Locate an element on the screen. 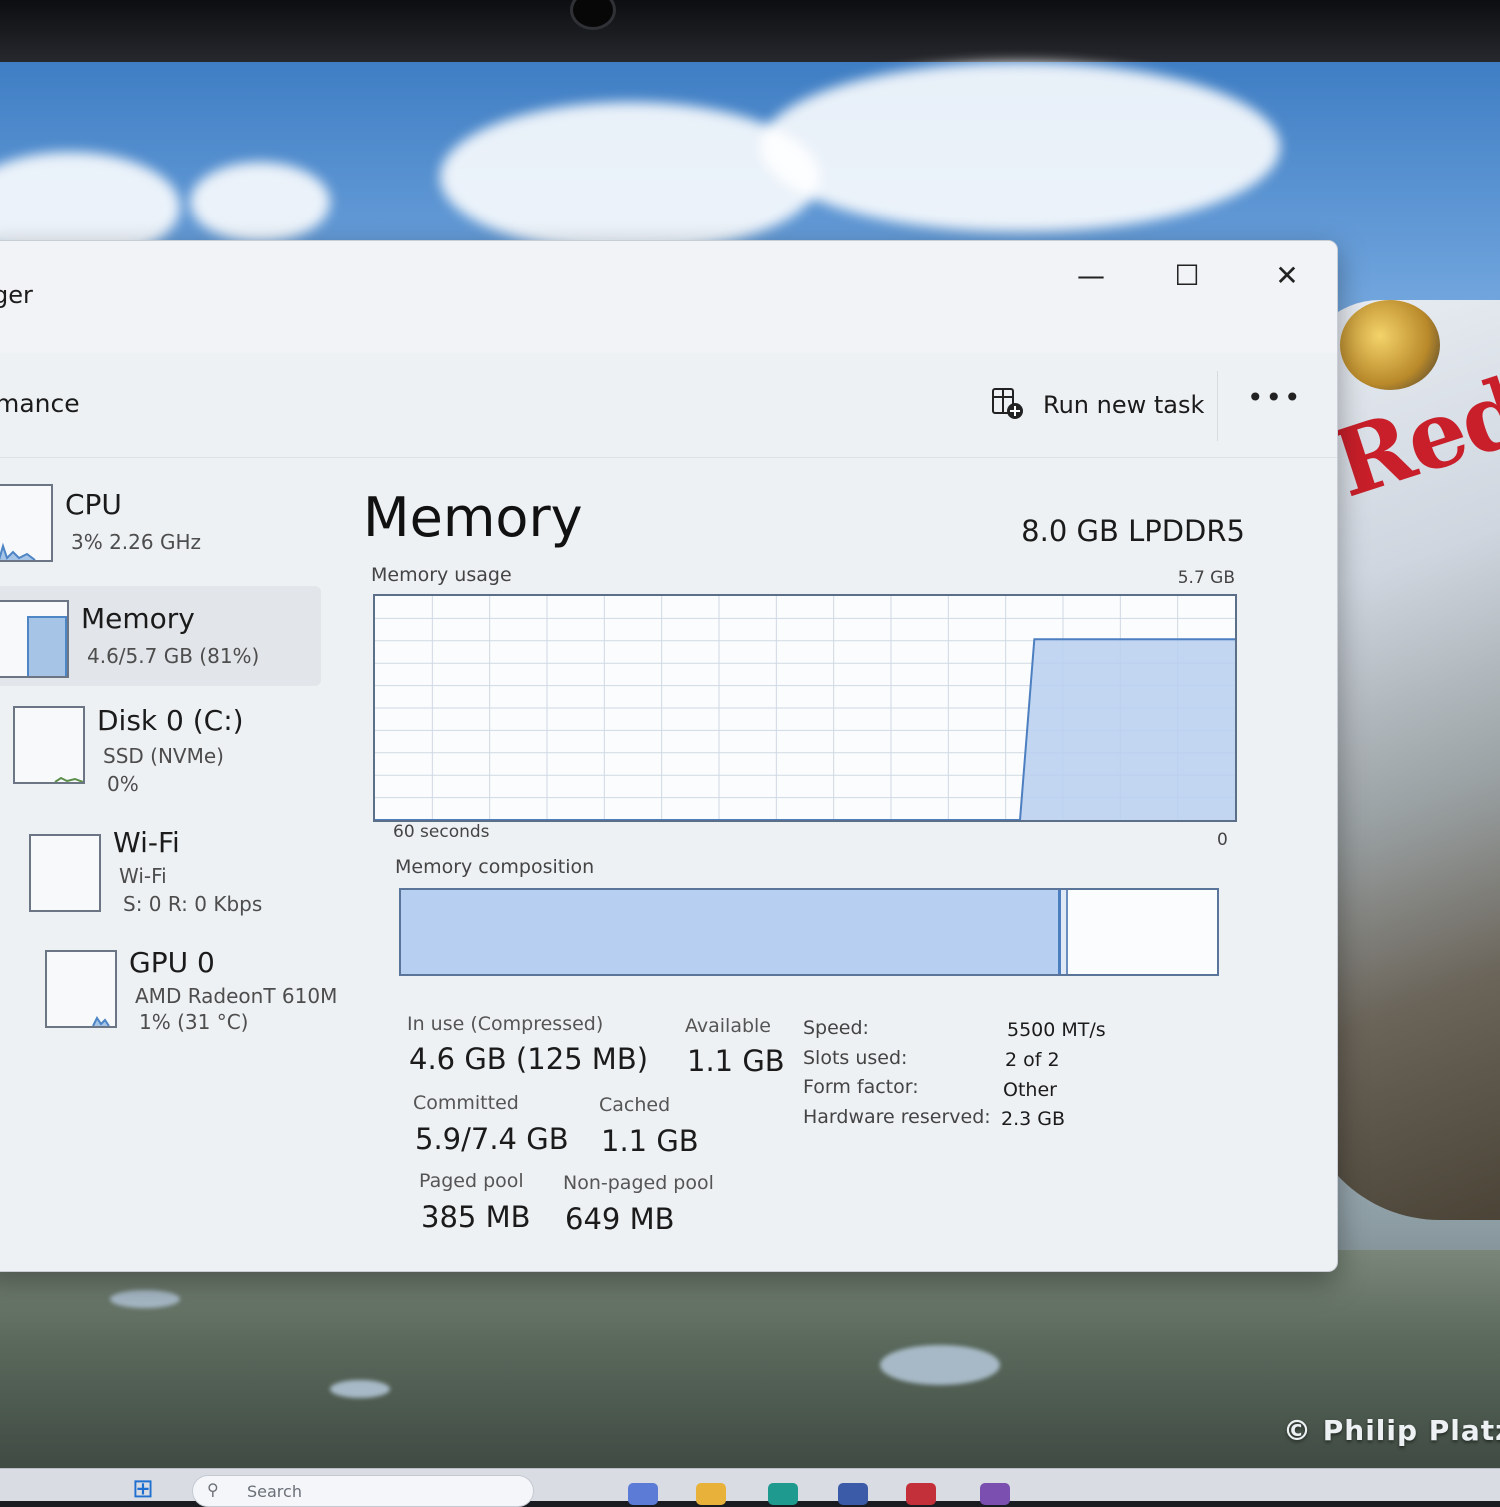 This screenshot has height=1507, width=1500. memory-spec: 8.0 GB LPDDR5 is located at coordinates (1133, 531).